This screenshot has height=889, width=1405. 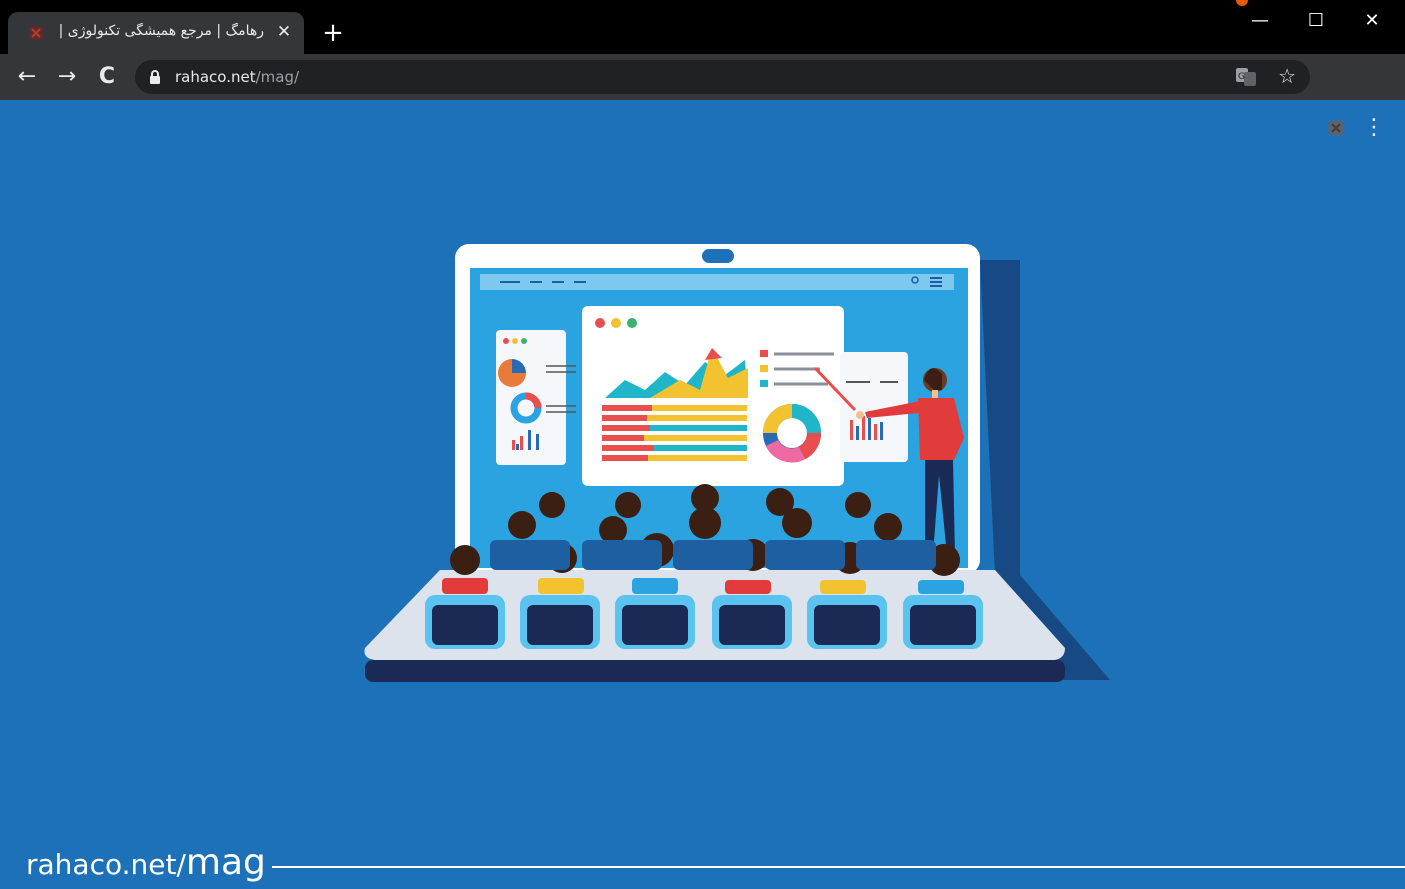 I want to click on laptop-base-edge, so click(x=715, y=671).